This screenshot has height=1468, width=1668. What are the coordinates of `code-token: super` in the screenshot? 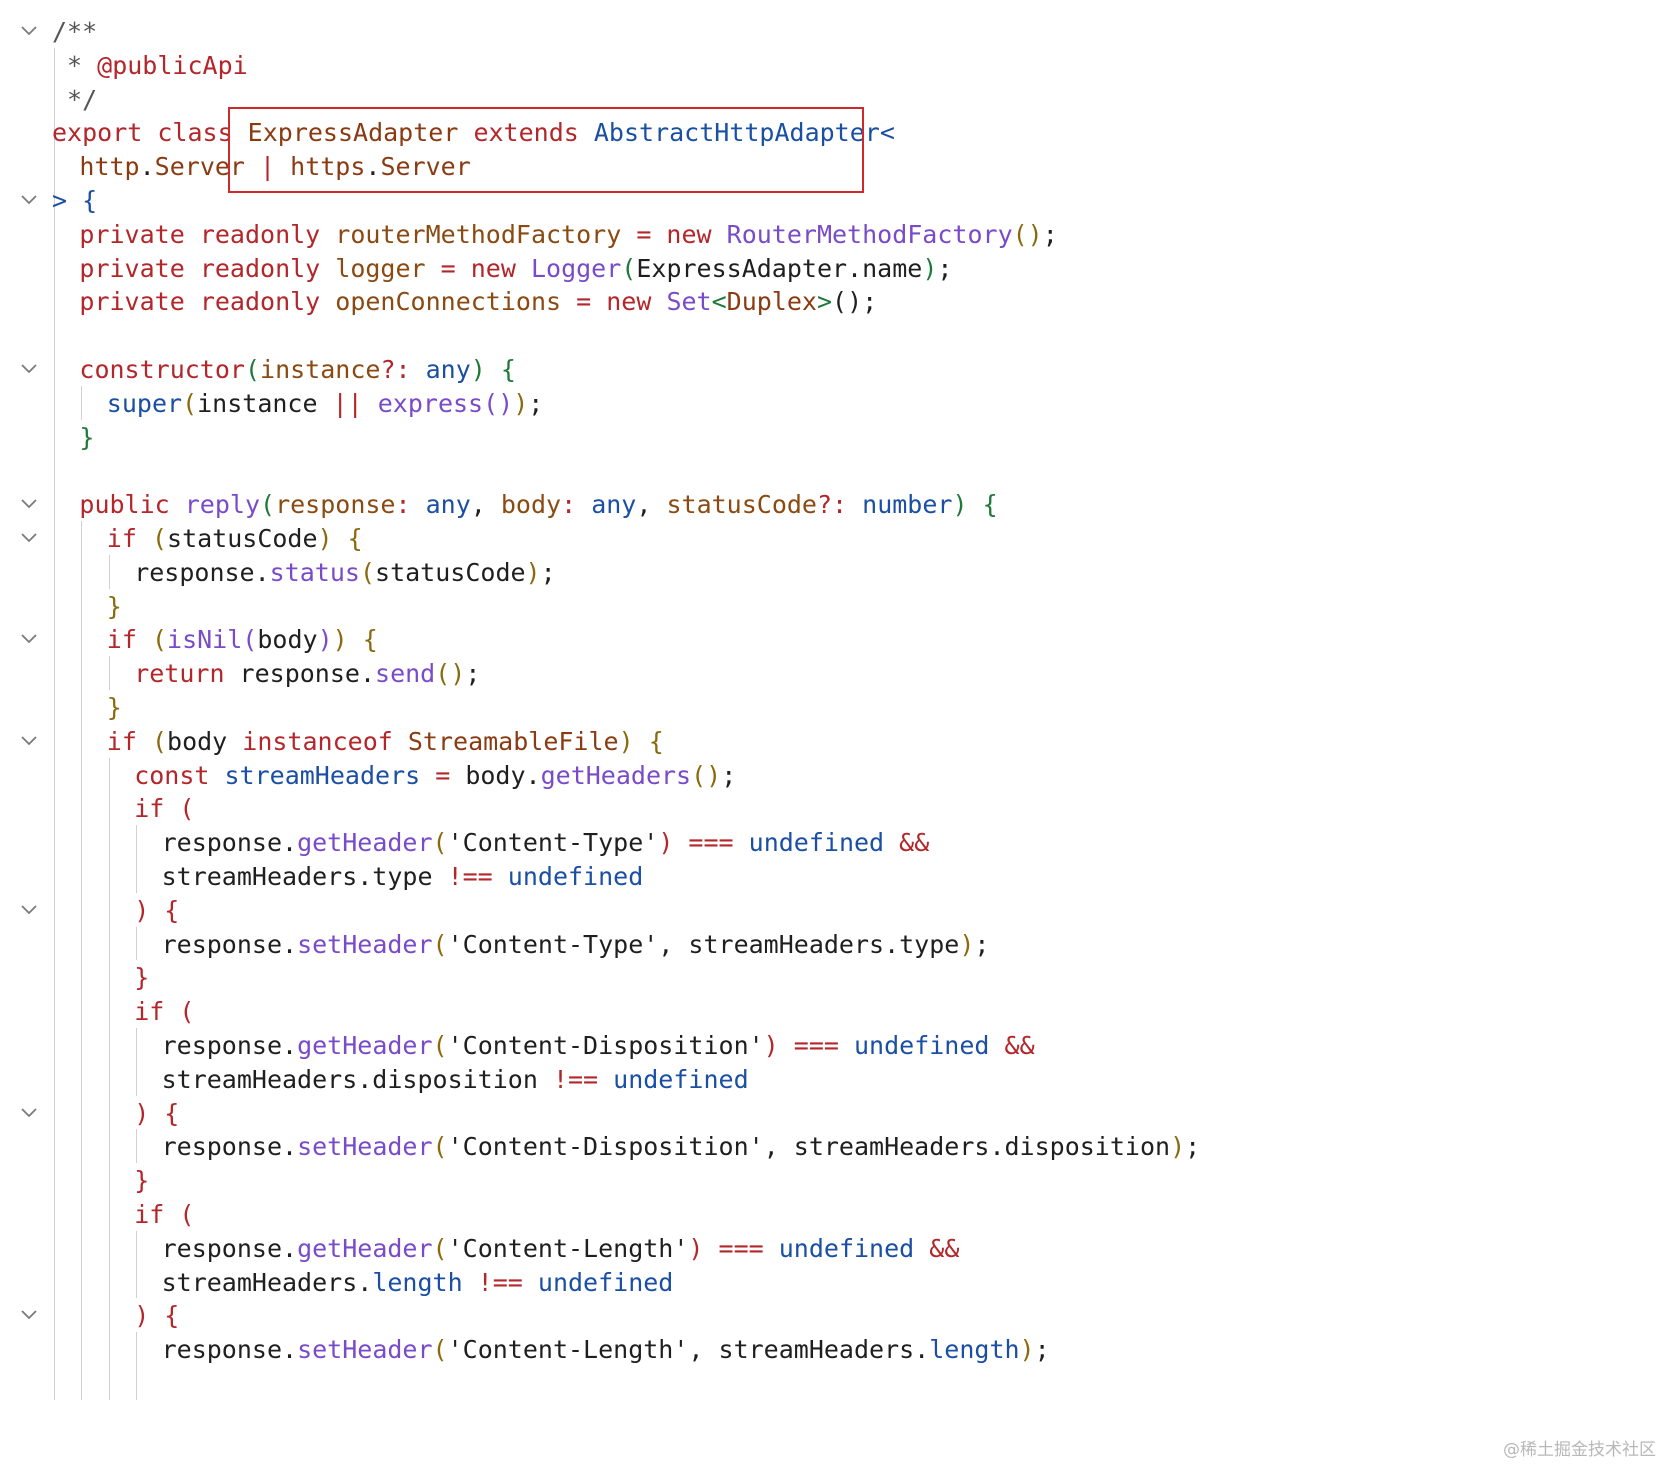 It's located at (144, 403).